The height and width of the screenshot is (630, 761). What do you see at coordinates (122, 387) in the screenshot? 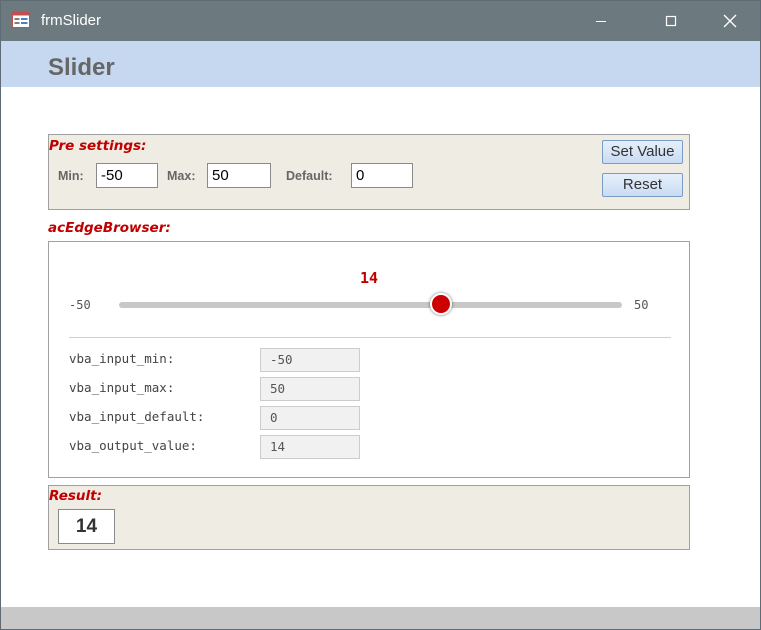
I see `vba-input-max-label: vba_input_max:` at bounding box center [122, 387].